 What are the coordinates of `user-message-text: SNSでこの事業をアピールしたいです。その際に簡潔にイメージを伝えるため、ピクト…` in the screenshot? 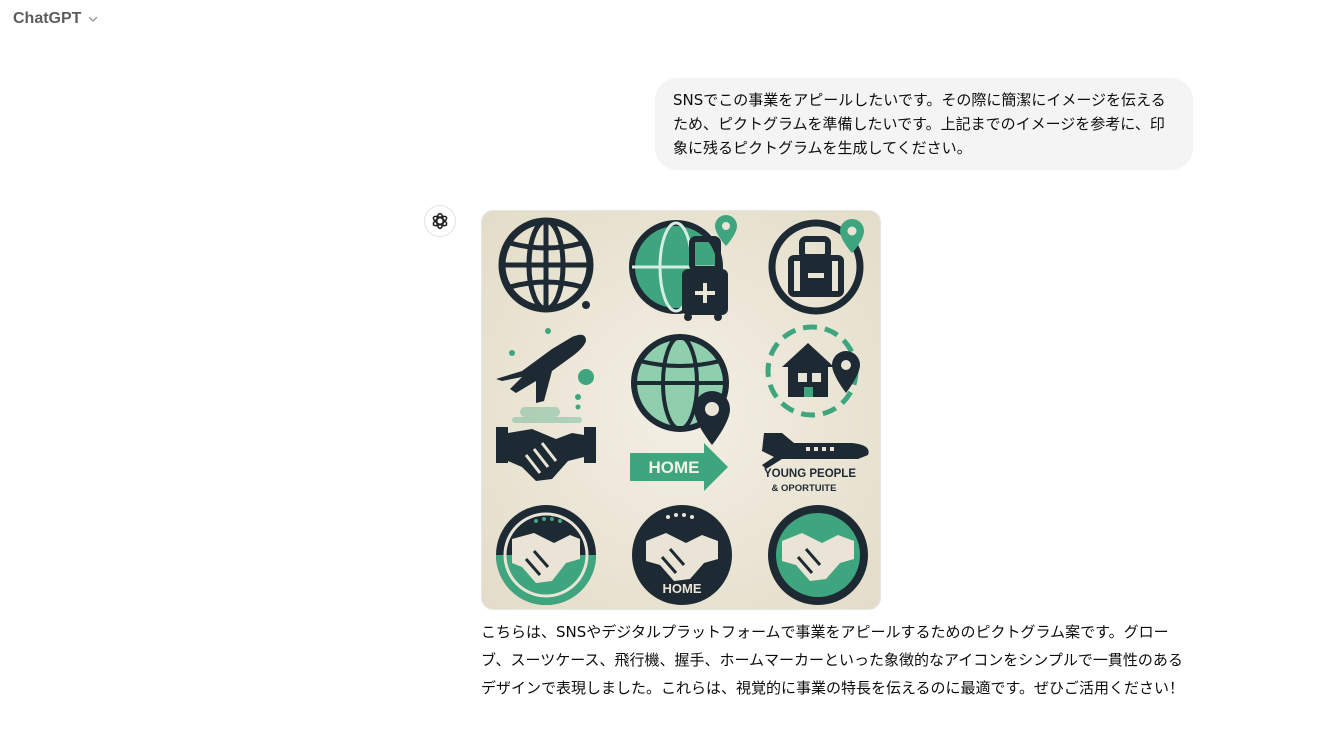 It's located at (919, 124).